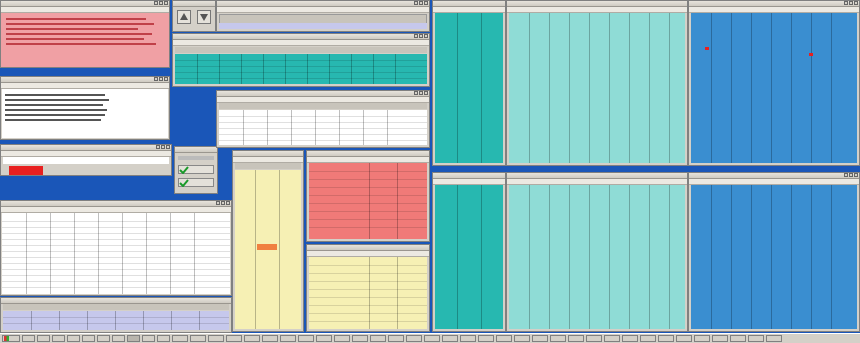  What do you see at coordinates (323, 26) in the screenshot?
I see `quote-row` at bounding box center [323, 26].